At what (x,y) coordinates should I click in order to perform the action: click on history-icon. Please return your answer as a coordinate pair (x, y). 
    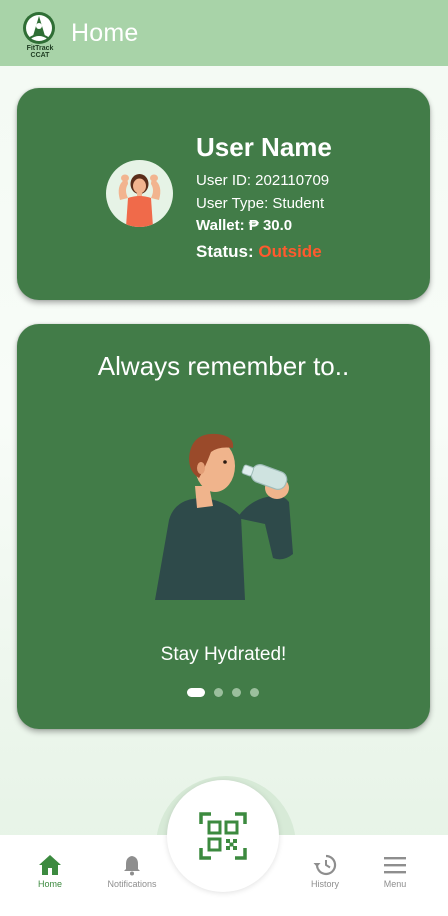
    Looking at the image, I should click on (325, 865).